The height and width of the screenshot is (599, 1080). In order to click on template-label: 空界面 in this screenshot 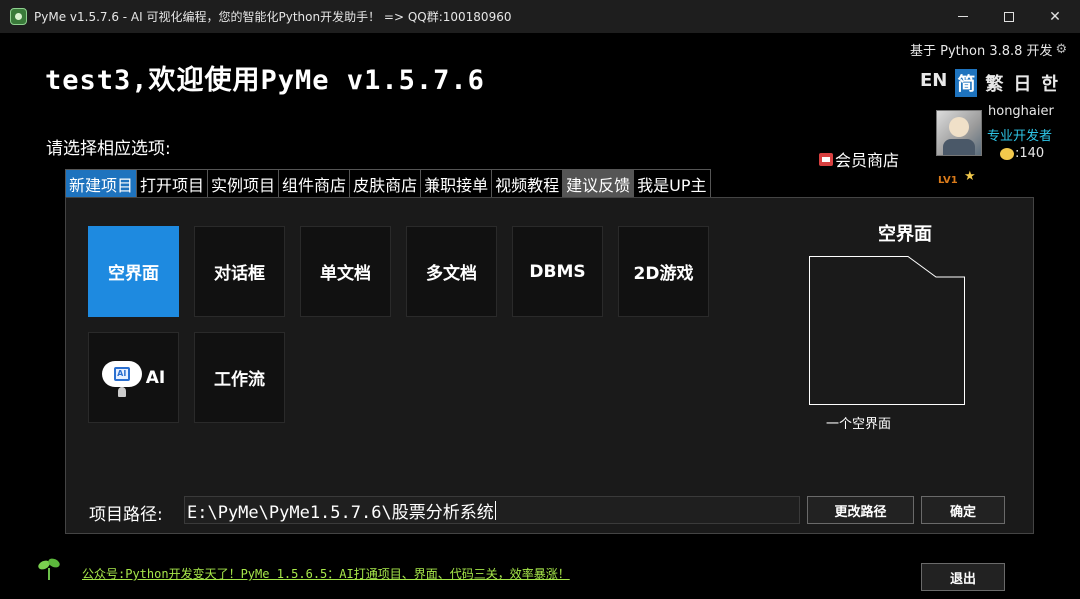, I will do `click(133, 274)`.